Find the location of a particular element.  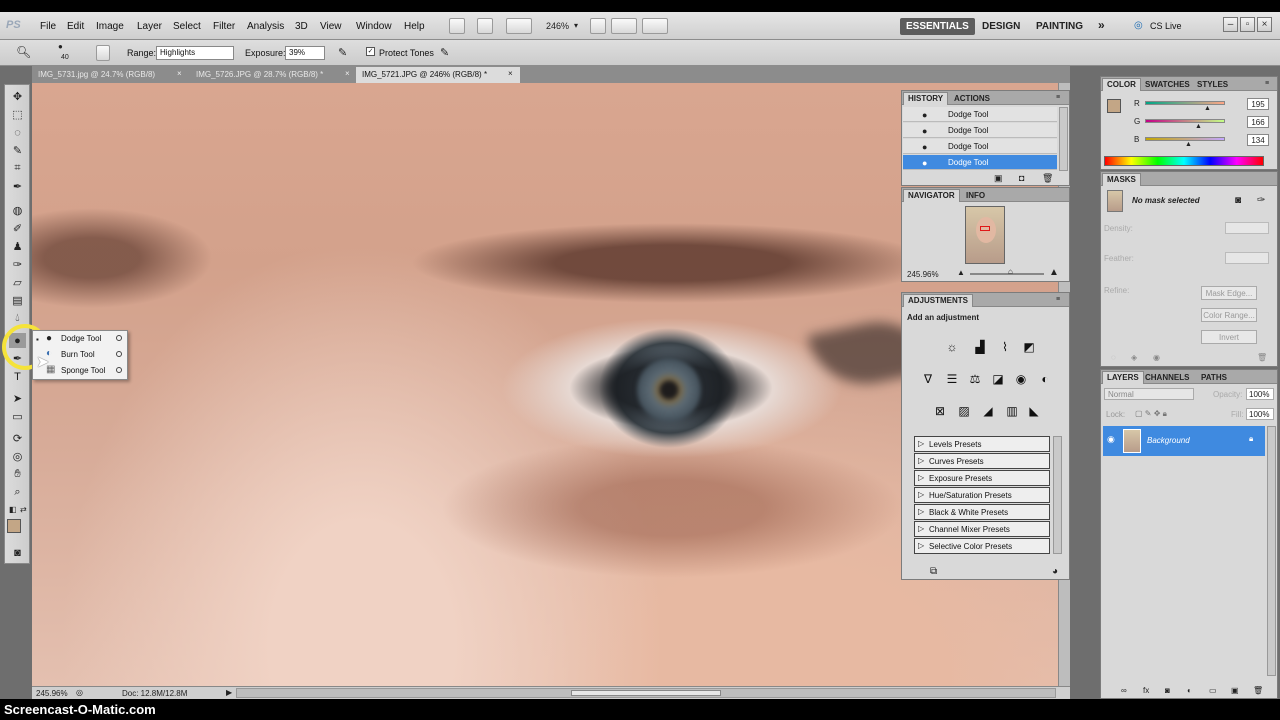

preset-hue-saturation: Hue/Saturation Presets is located at coordinates (982, 495).